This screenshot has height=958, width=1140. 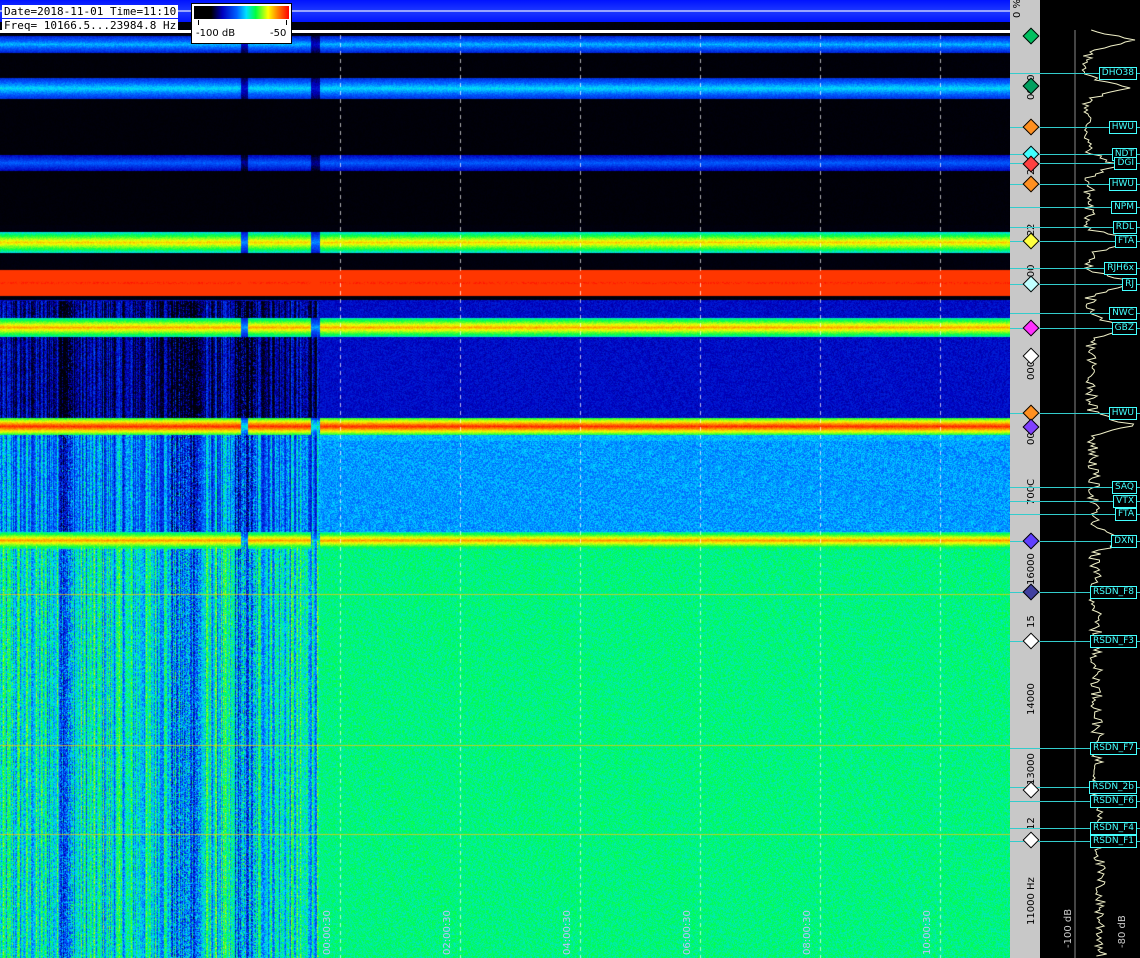 What do you see at coordinates (1113, 641) in the screenshot?
I see `station-tag: RSDN_F3` at bounding box center [1113, 641].